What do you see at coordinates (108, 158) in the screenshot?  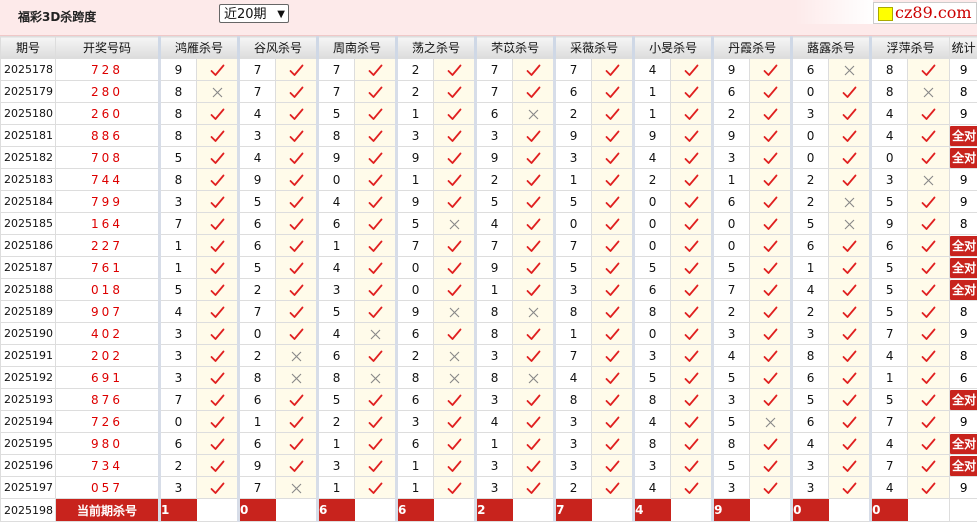 I see `draw-number-cell: 708` at bounding box center [108, 158].